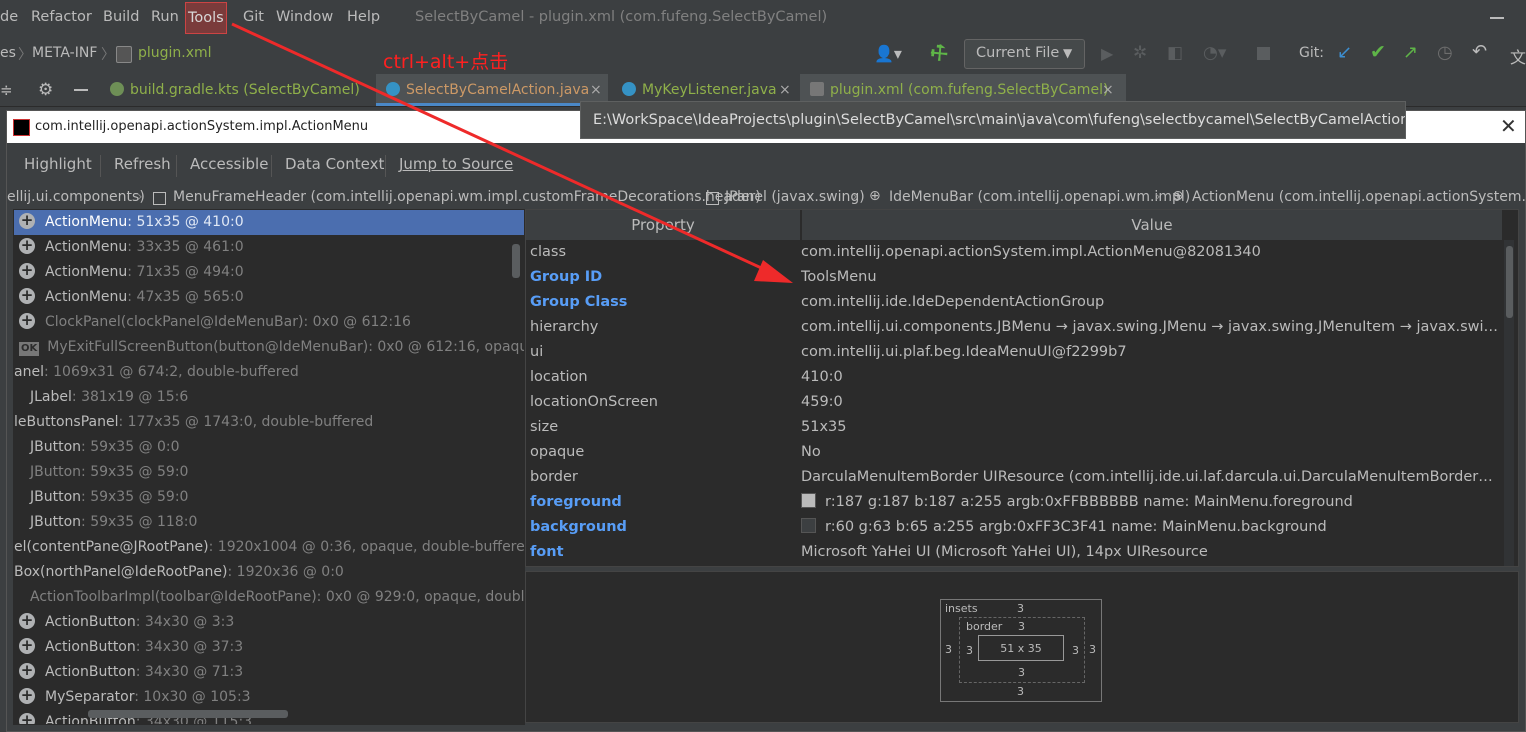 The image size is (1526, 732). What do you see at coordinates (269, 621) in the screenshot?
I see `tree-node: ActionButton: 34x30 @ 3:3` at bounding box center [269, 621].